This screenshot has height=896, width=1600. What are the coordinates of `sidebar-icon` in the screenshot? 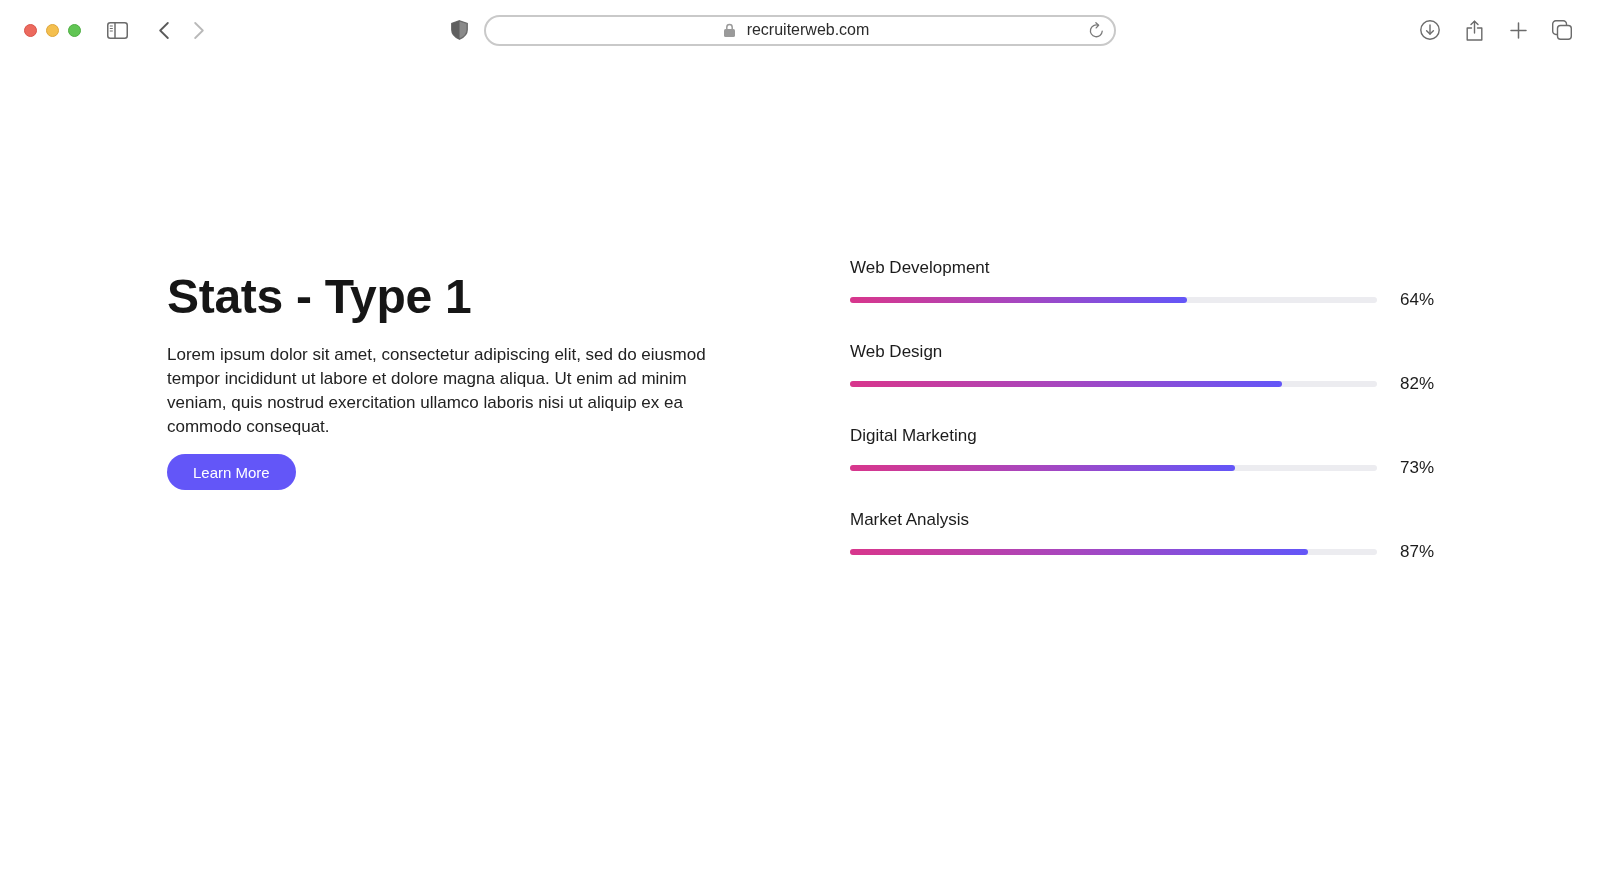 It's located at (117, 30).